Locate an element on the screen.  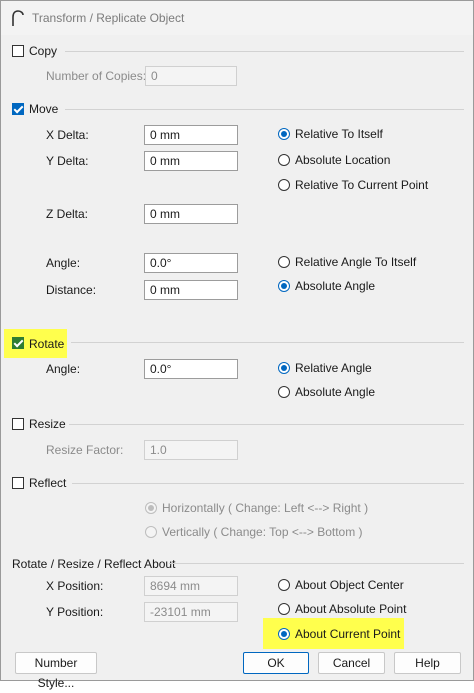
reflect-vertically-radio is located at coordinates (151, 532).